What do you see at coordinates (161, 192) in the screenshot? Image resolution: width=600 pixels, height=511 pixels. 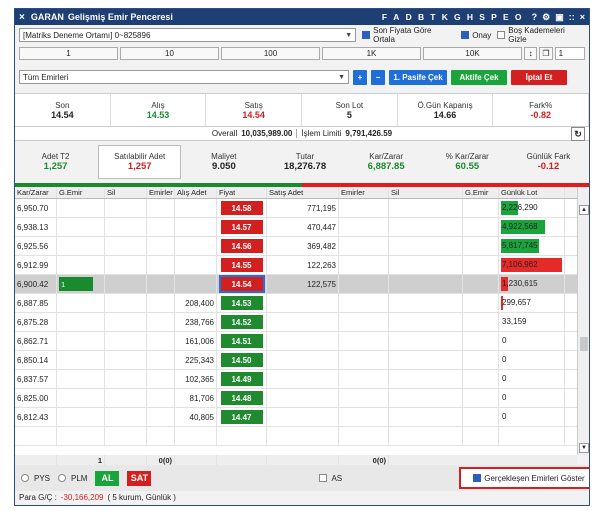 I see `column-header: Emirler` at bounding box center [161, 192].